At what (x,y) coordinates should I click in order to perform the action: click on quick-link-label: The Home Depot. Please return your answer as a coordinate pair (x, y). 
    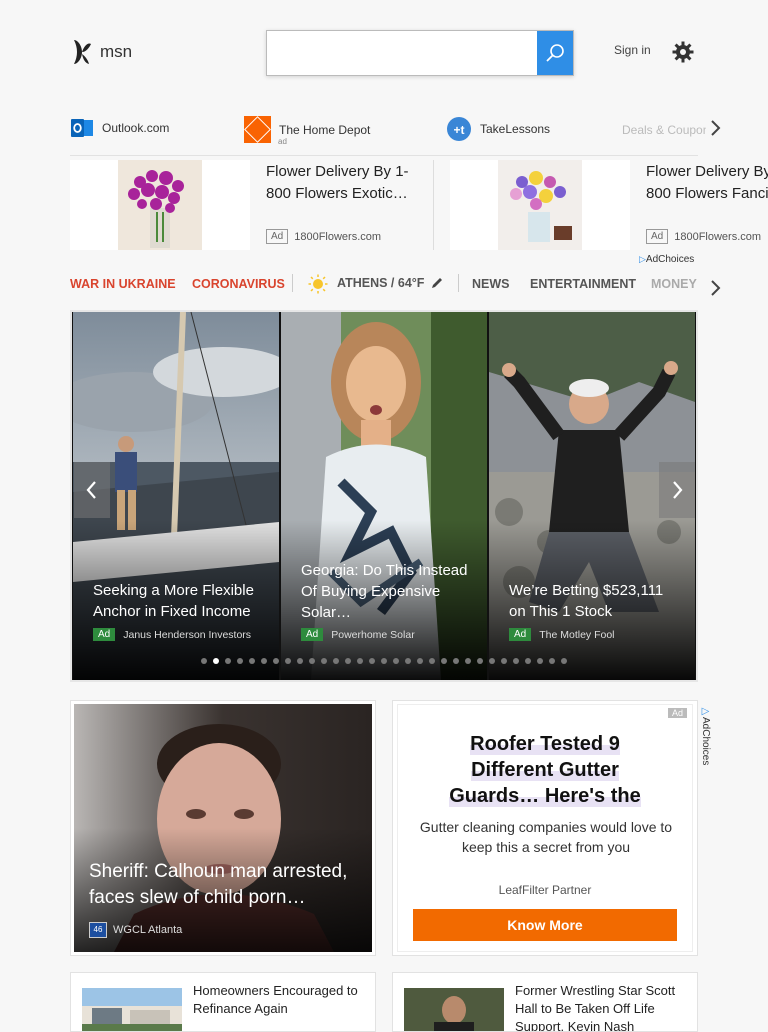
    Looking at the image, I should click on (325, 129).